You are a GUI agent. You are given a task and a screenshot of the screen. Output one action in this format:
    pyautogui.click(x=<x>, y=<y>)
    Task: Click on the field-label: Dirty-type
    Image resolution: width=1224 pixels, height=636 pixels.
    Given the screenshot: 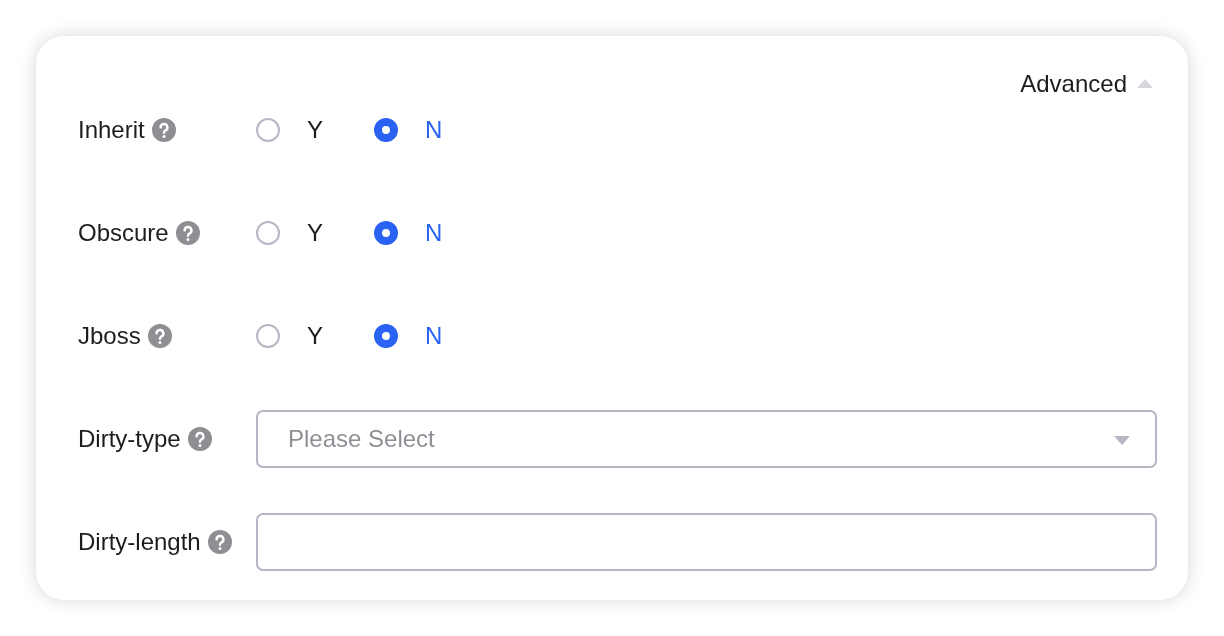 What is the action you would take?
    pyautogui.click(x=129, y=439)
    